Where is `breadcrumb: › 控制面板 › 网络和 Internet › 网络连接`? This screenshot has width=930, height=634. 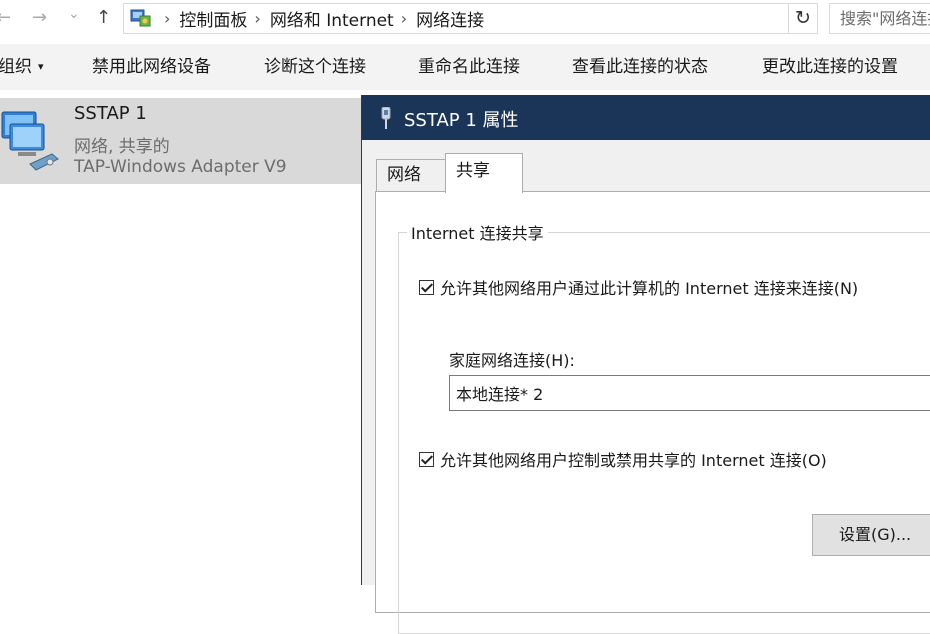 breadcrumb: › 控制面板 › 网络和 Internet › 网络连接 is located at coordinates (307, 18).